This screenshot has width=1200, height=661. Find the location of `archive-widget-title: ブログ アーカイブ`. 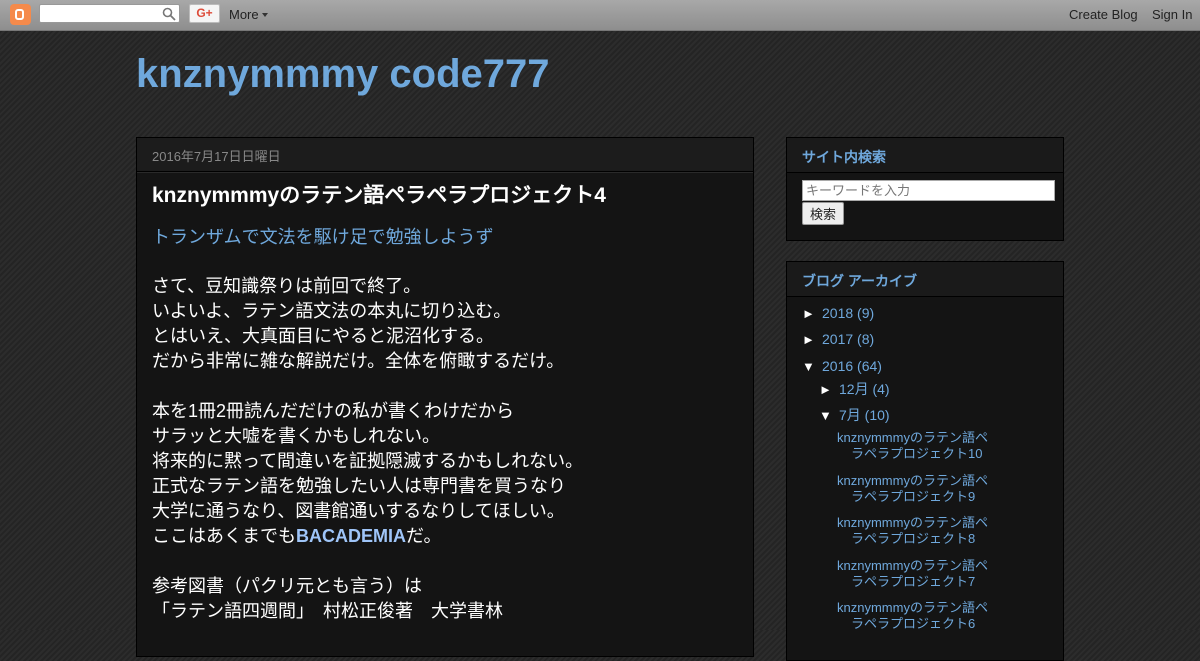

archive-widget-title: ブログ アーカイブ is located at coordinates (860, 281).